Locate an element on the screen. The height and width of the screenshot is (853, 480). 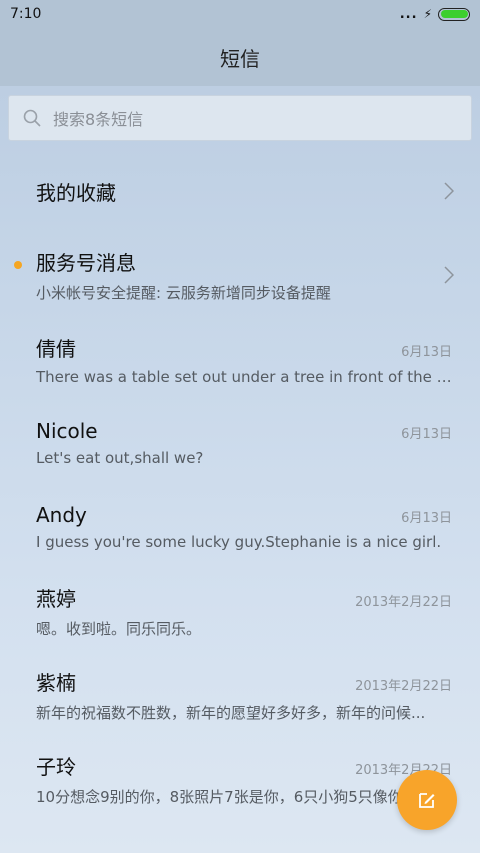
status-bar: 7:10 ... ⚡ is located at coordinates (240, 14).